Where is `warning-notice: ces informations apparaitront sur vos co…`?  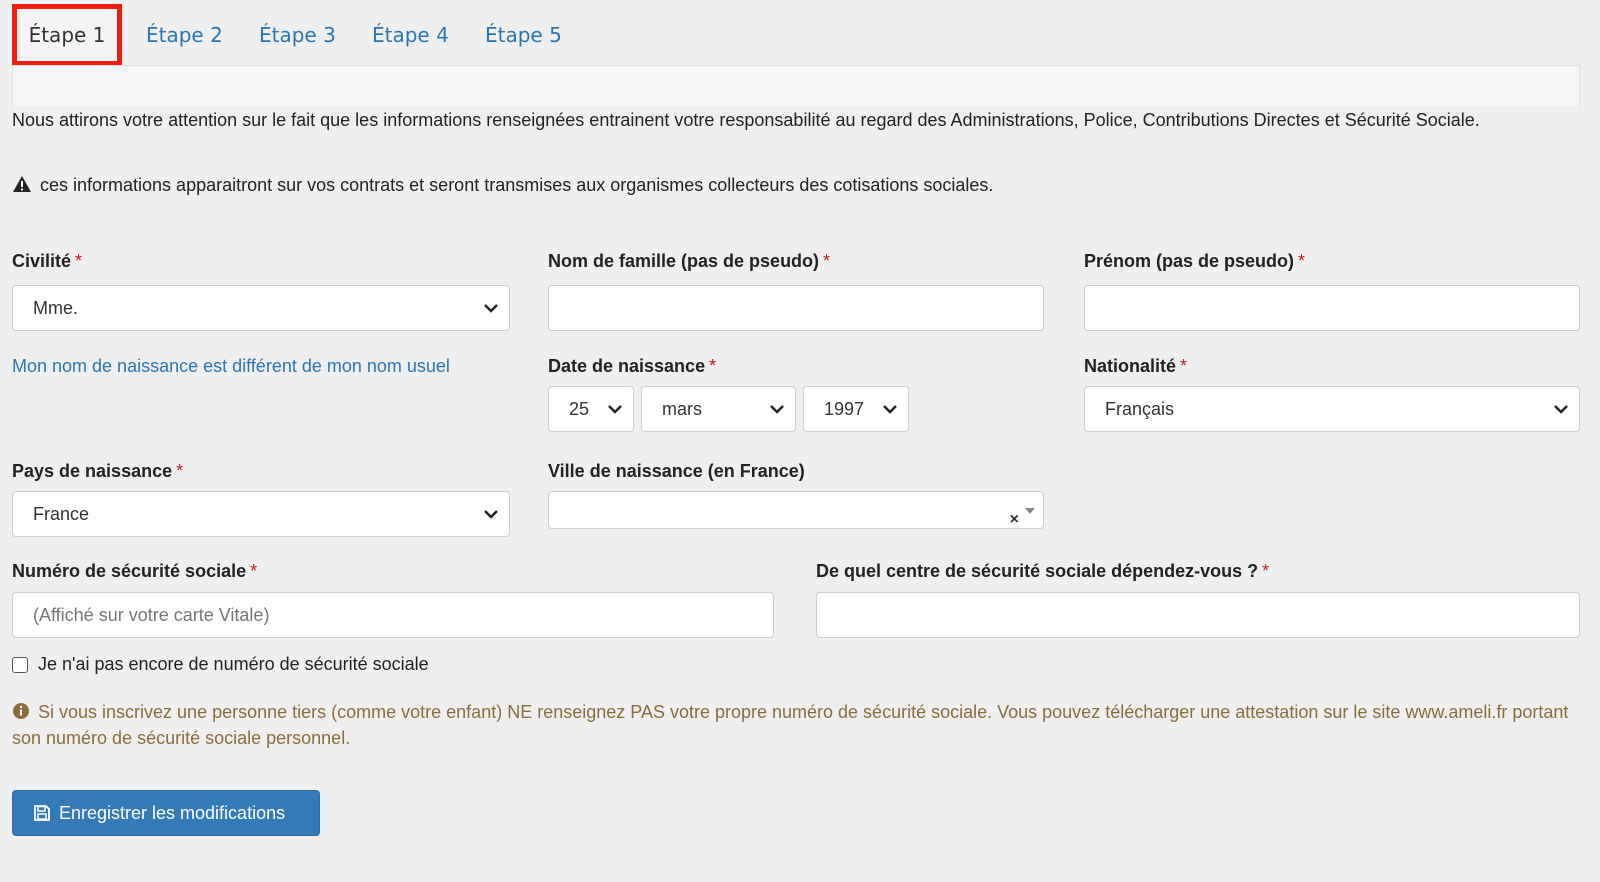 warning-notice: ces informations apparaitront sur vos co… is located at coordinates (792, 185).